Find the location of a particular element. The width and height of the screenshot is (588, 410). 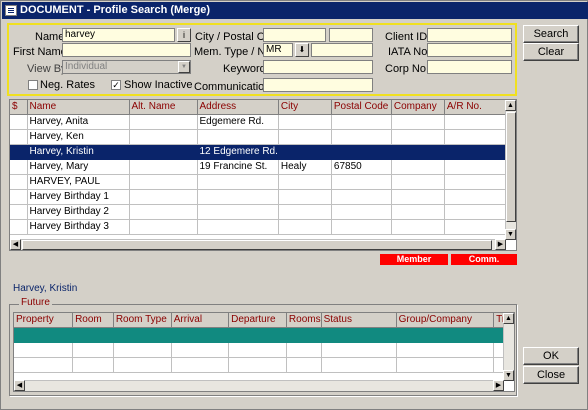

results-hscroll-thumb is located at coordinates (257, 245).